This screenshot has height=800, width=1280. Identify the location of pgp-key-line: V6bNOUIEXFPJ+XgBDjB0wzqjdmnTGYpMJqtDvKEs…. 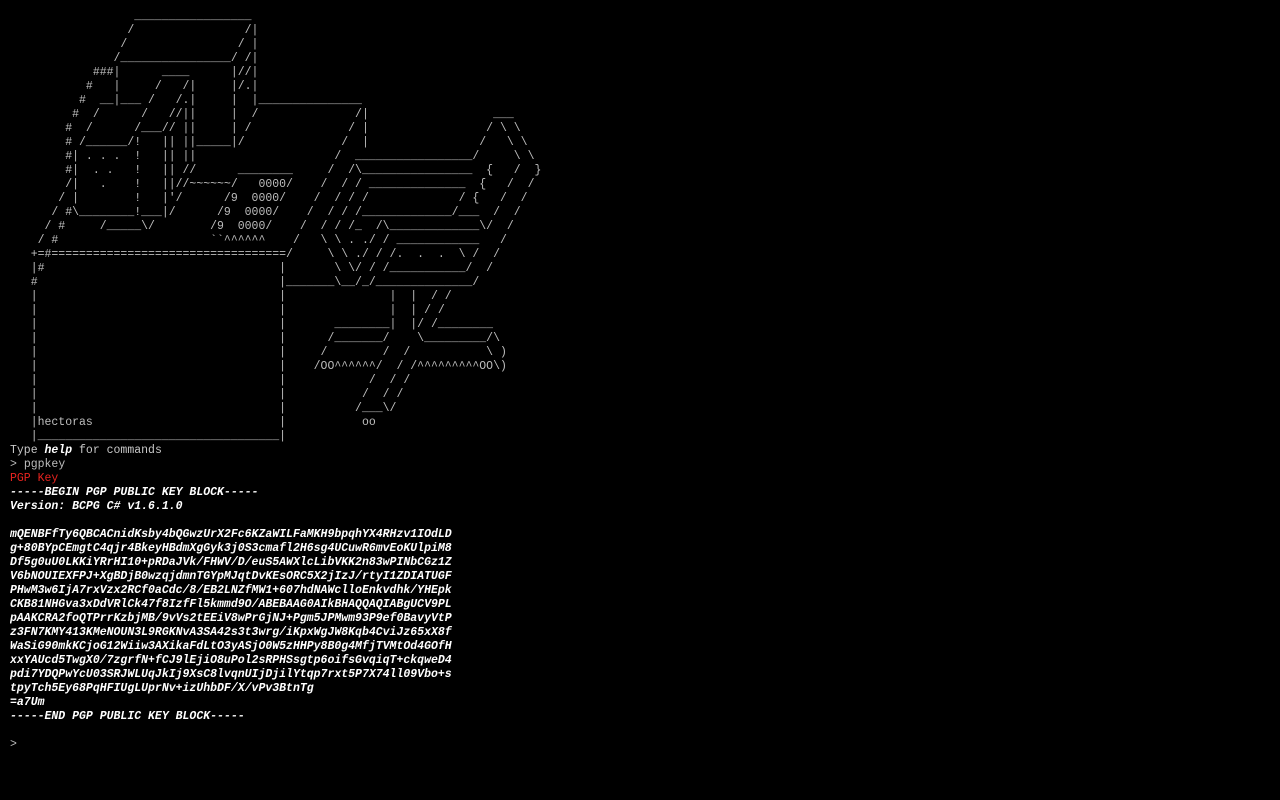
(231, 576).